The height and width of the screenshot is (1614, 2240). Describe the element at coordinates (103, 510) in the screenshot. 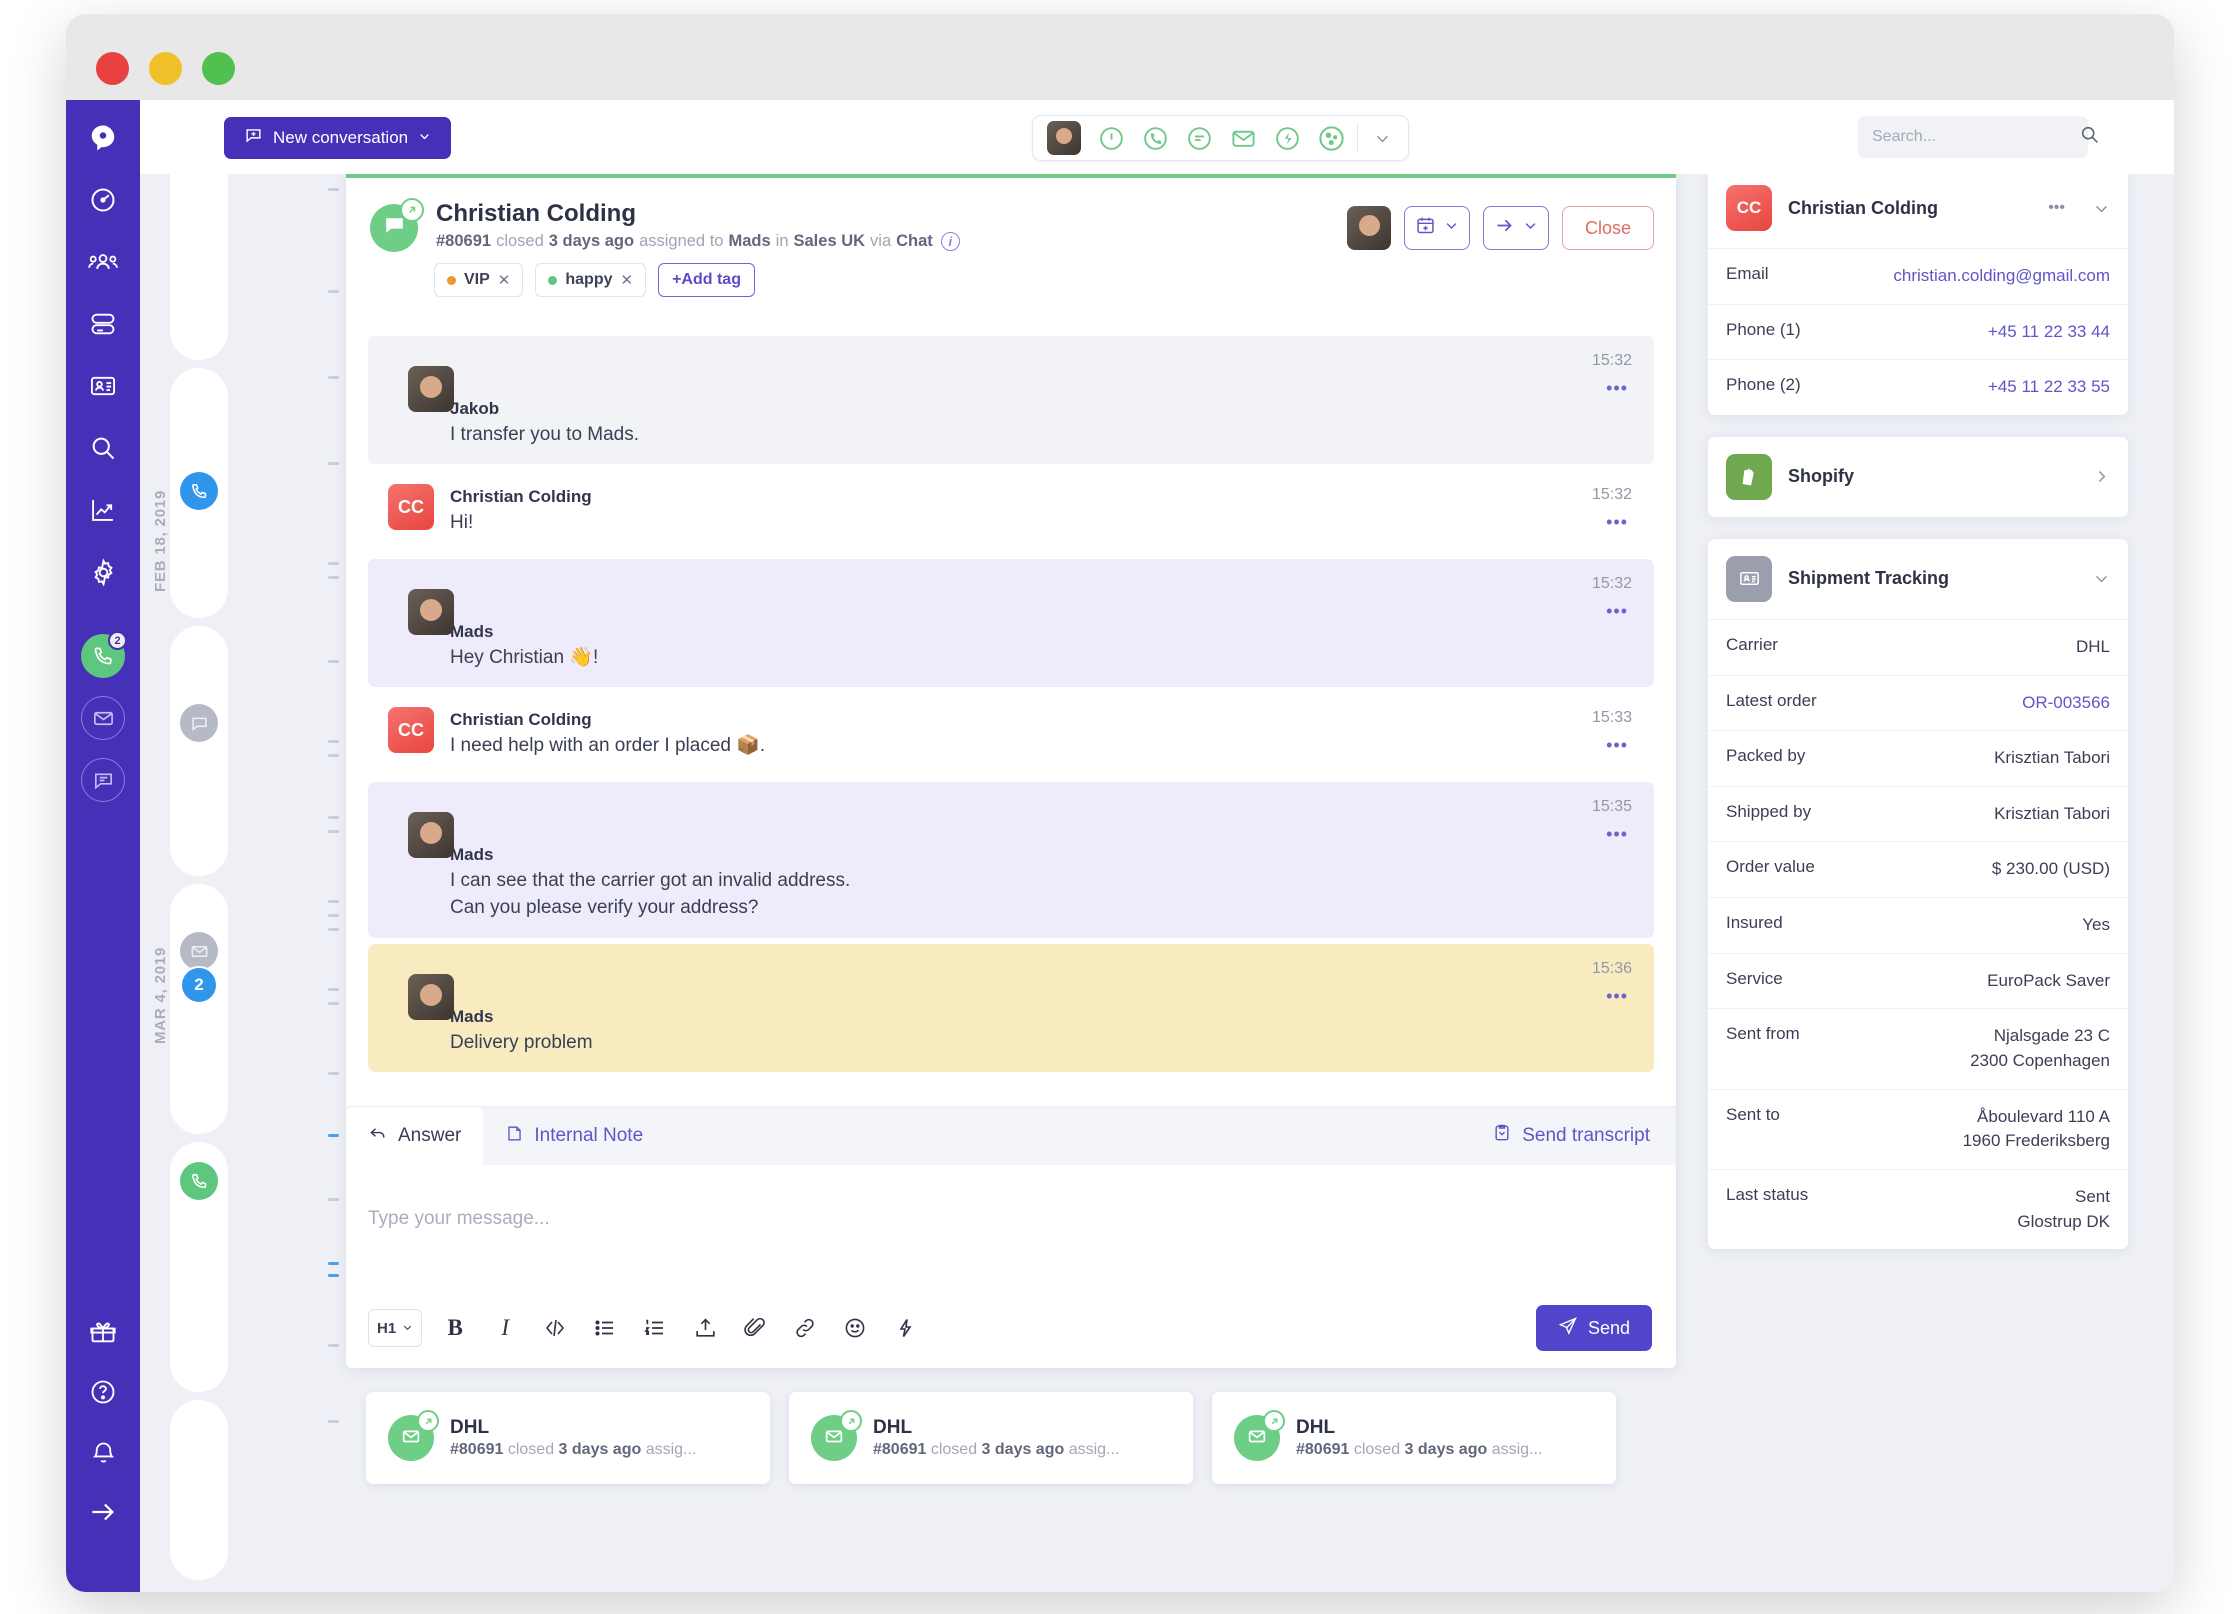

I see `sidebar-item-statistics` at that location.